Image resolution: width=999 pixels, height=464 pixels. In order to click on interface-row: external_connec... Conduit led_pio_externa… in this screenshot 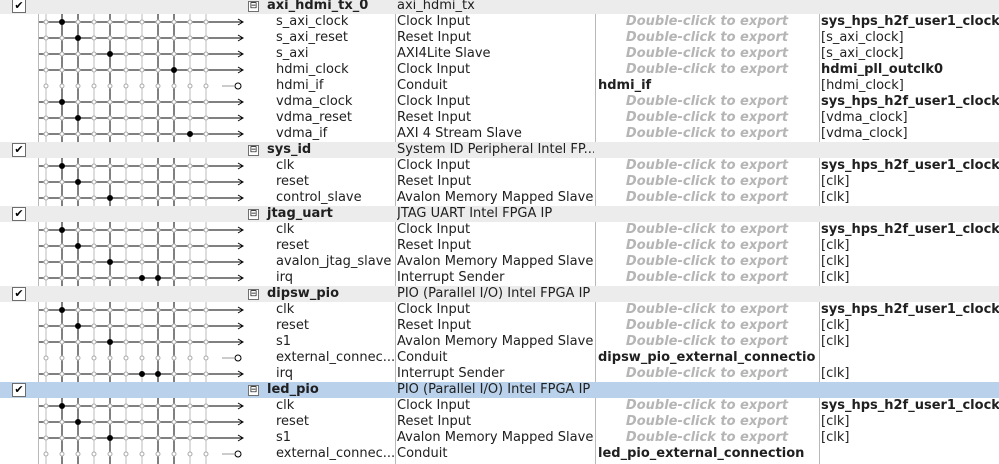, I will do `click(499, 454)`.